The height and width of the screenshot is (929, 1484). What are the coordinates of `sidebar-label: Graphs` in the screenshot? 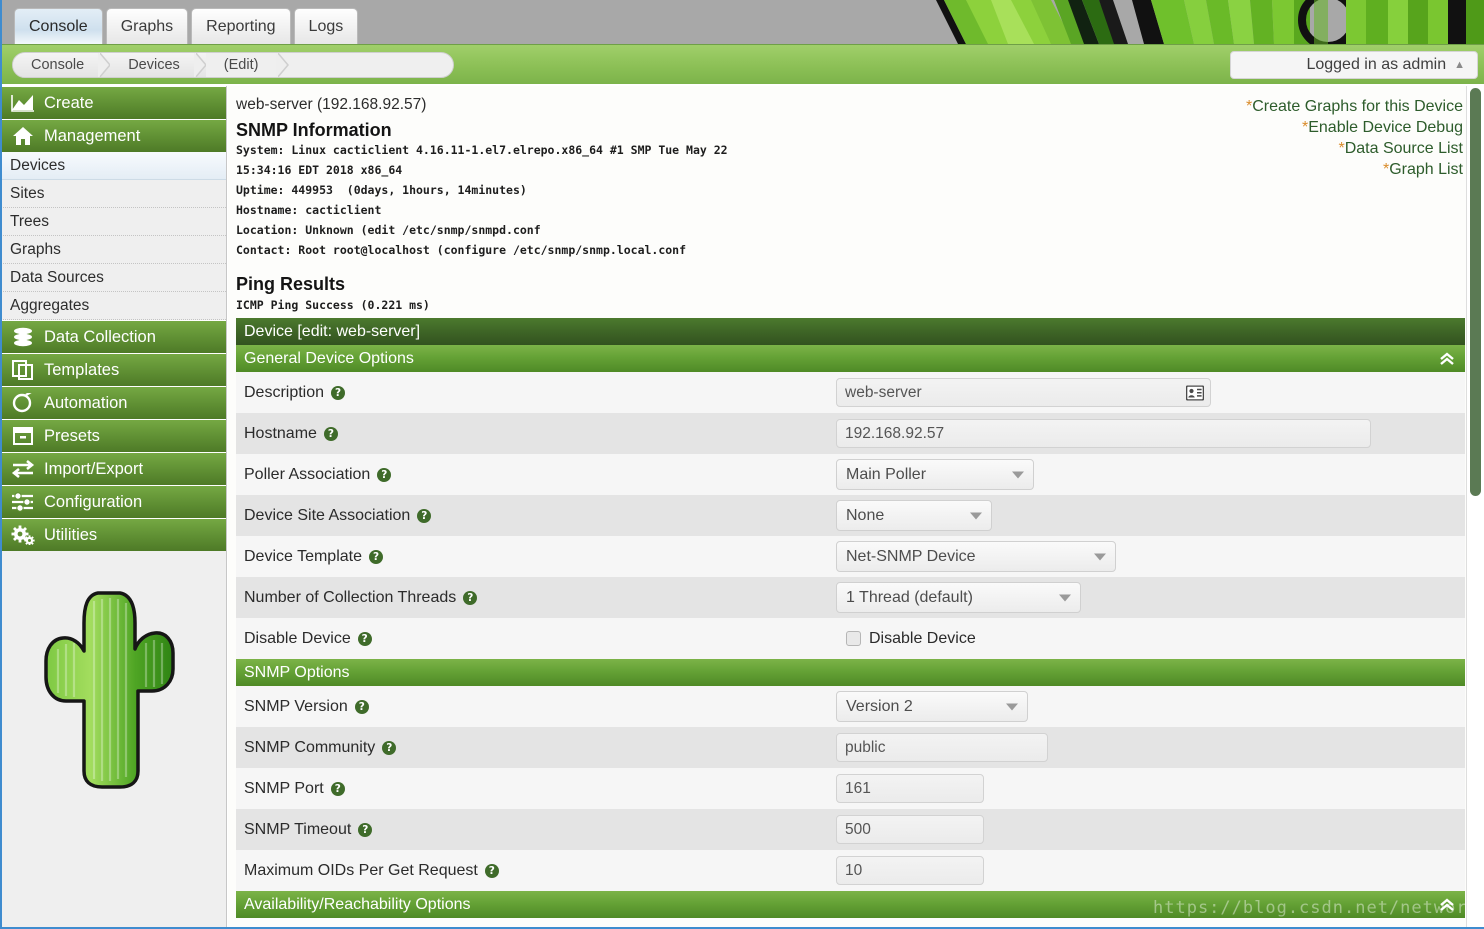 It's located at (35, 249).